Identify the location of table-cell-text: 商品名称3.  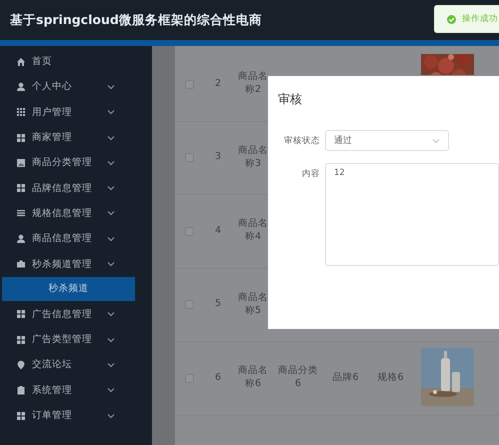
(253, 157).